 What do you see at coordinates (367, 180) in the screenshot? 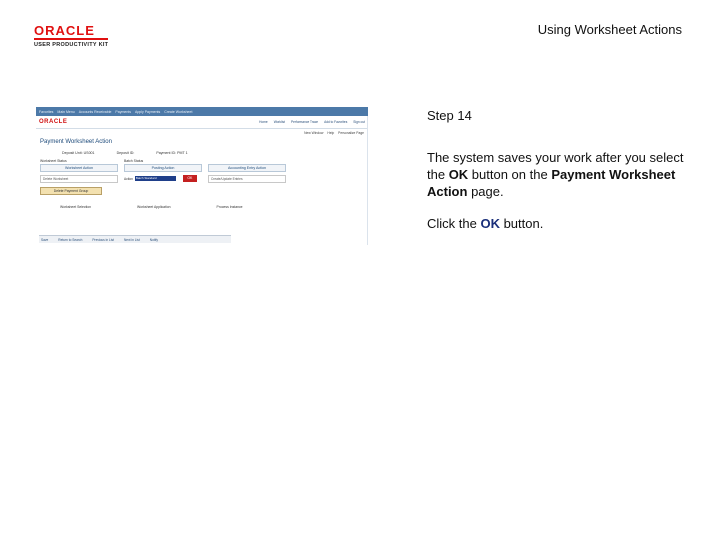
I see `divider` at bounding box center [367, 180].